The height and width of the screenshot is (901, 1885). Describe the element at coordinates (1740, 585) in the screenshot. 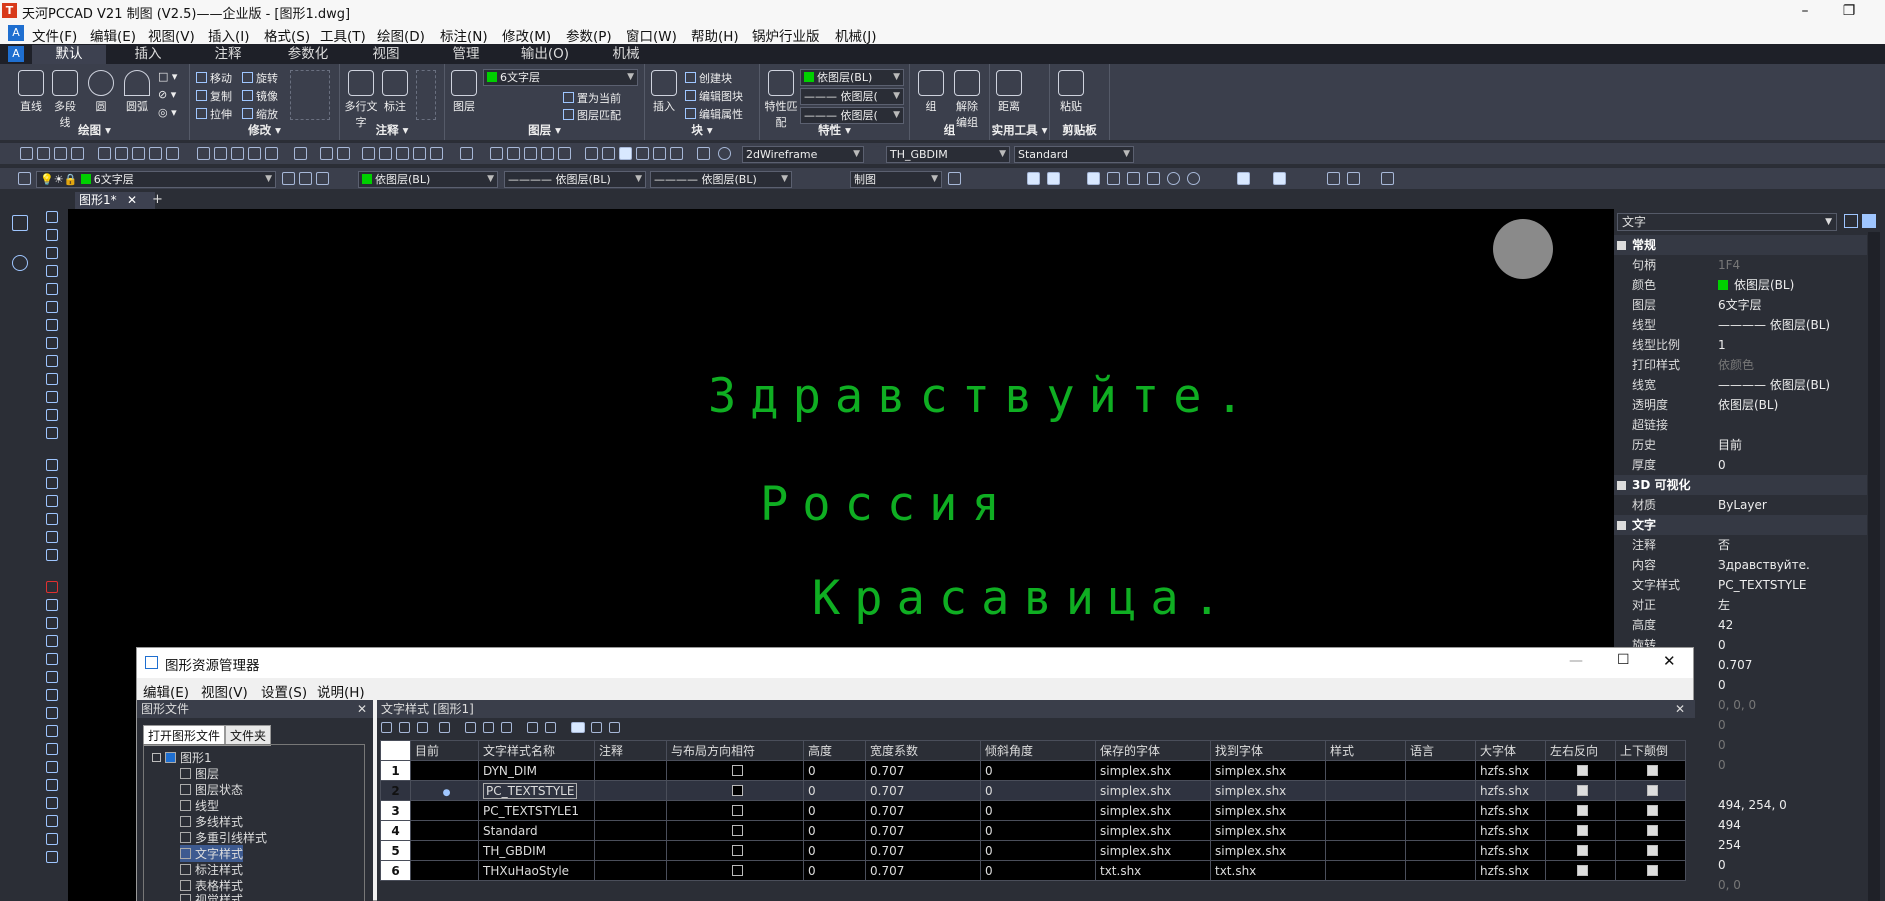

I see `property-row: 文字样式 PC_TEXTSTYLE` at that location.